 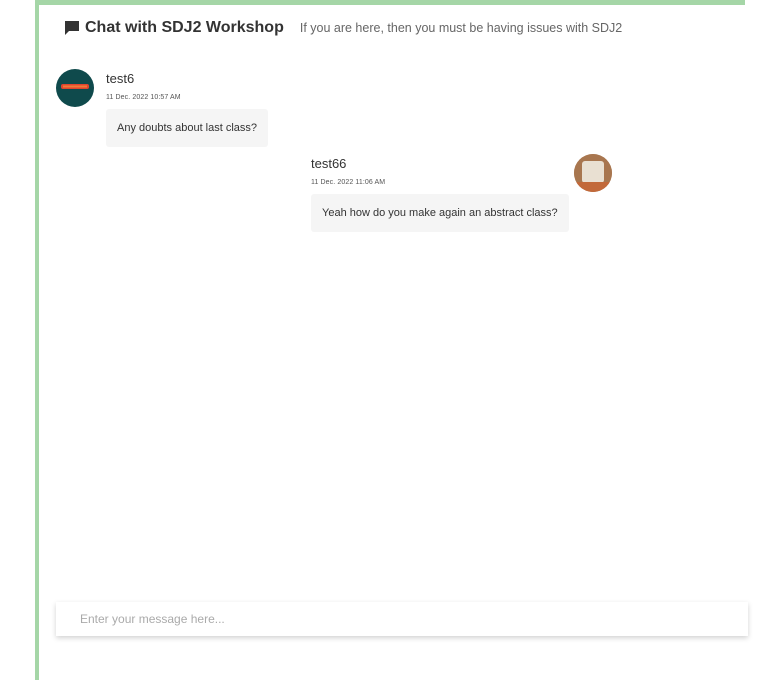 What do you see at coordinates (143, 97) in the screenshot?
I see `message-timestamp: 11 Dec. 2022 10:57 AM` at bounding box center [143, 97].